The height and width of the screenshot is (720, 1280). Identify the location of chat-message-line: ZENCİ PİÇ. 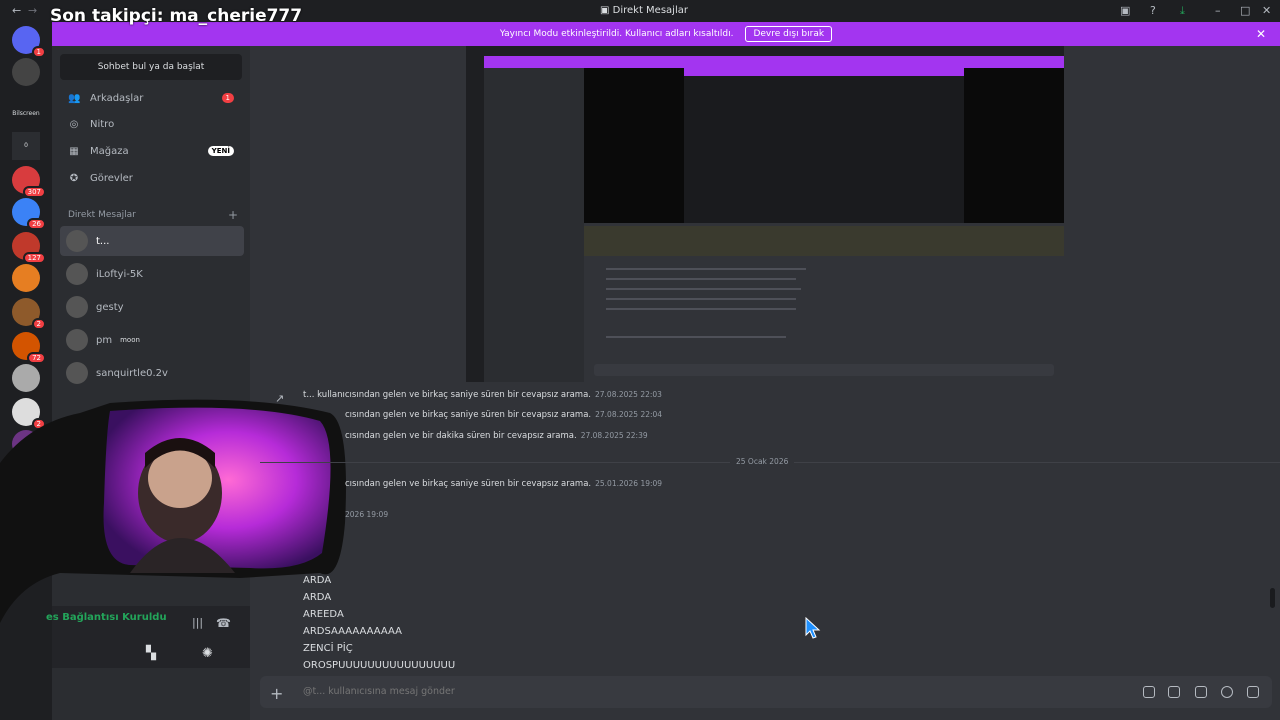
(328, 648).